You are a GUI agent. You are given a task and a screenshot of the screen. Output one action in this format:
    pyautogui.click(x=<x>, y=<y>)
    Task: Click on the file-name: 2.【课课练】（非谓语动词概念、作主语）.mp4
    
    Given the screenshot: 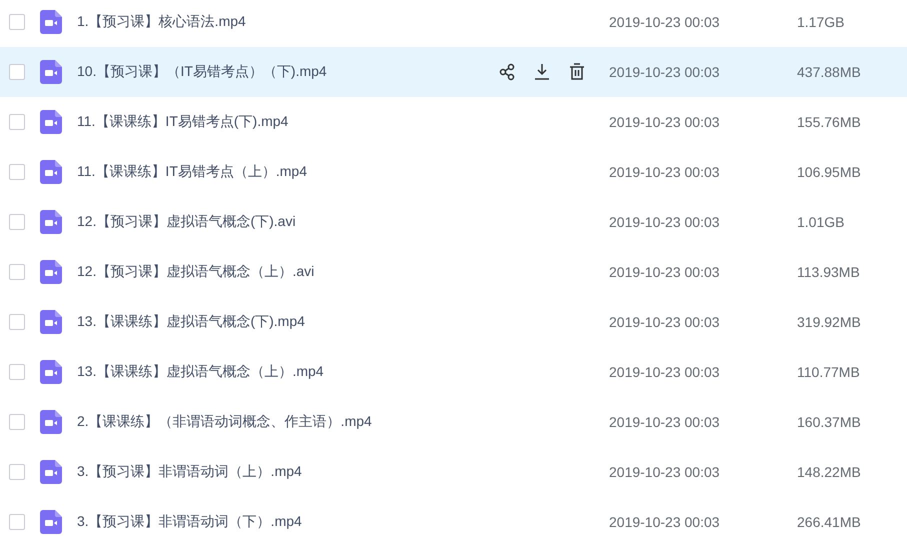 What is the action you would take?
    pyautogui.click(x=343, y=422)
    